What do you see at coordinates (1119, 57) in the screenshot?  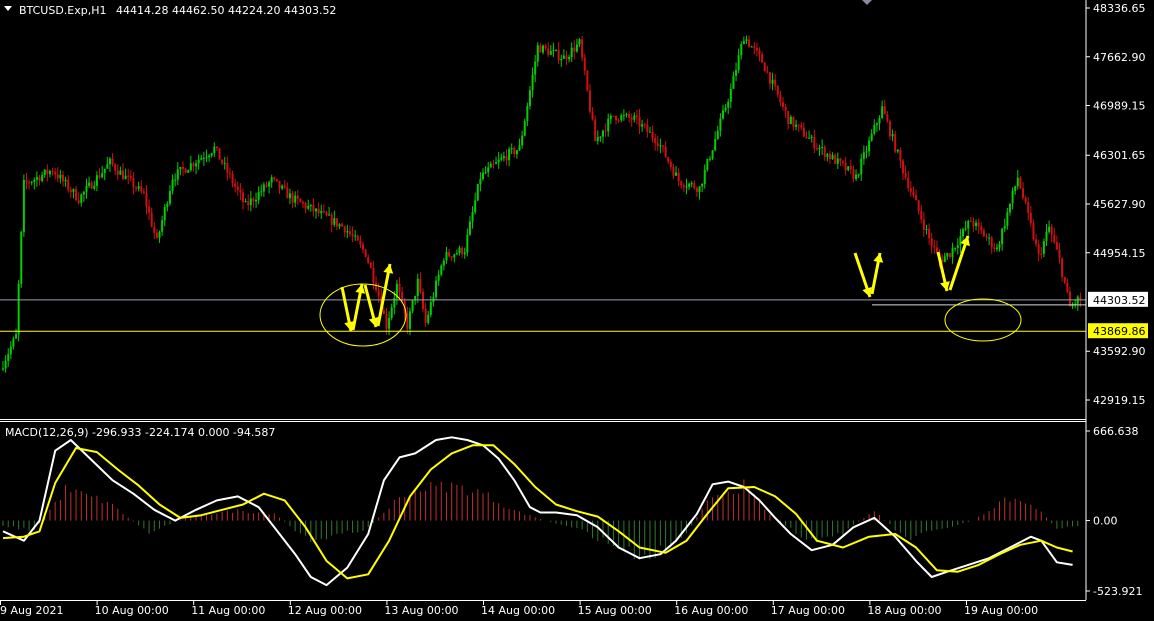 I see `price-tick-label: 47662.90` at bounding box center [1119, 57].